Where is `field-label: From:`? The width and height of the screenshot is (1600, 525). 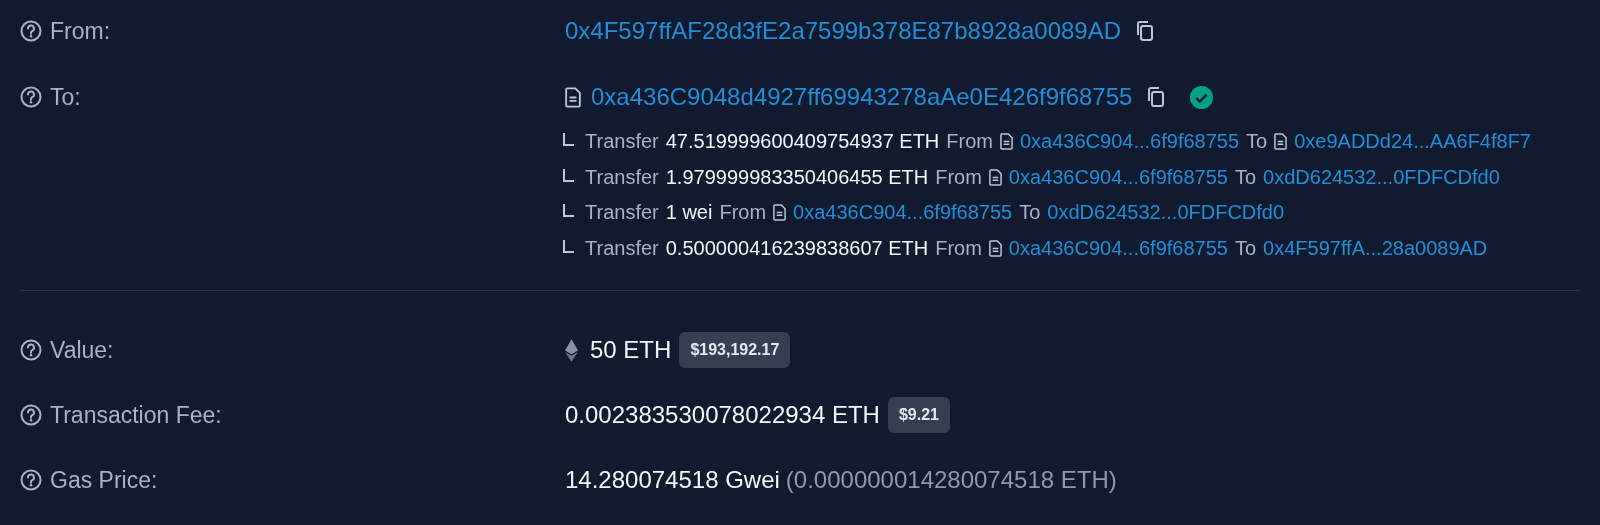 field-label: From: is located at coordinates (80, 31).